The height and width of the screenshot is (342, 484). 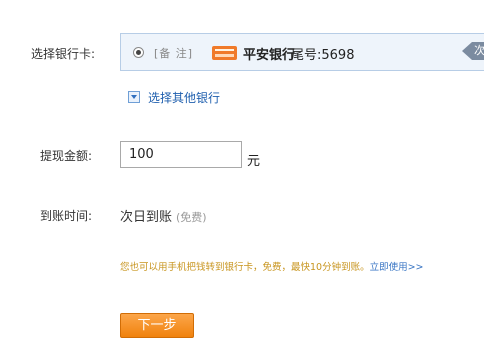 What do you see at coordinates (191, 217) in the screenshot?
I see `arrival-fee-note: (免费)` at bounding box center [191, 217].